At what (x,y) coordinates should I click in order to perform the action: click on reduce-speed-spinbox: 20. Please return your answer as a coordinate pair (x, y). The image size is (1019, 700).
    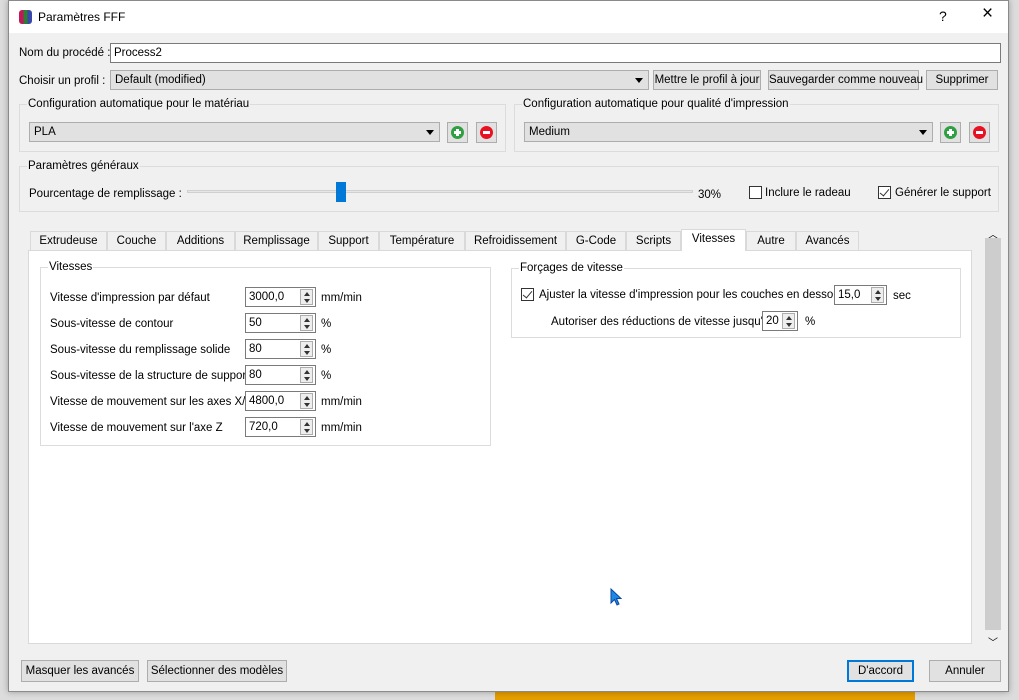
    Looking at the image, I should click on (780, 321).